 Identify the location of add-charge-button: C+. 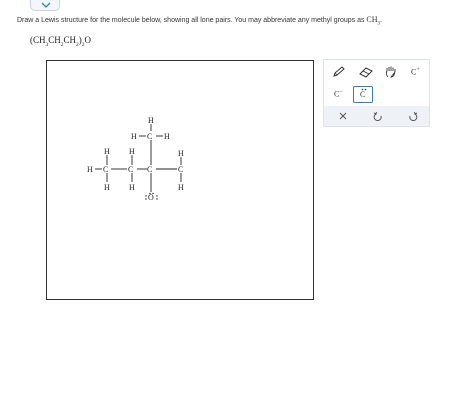
(415, 72).